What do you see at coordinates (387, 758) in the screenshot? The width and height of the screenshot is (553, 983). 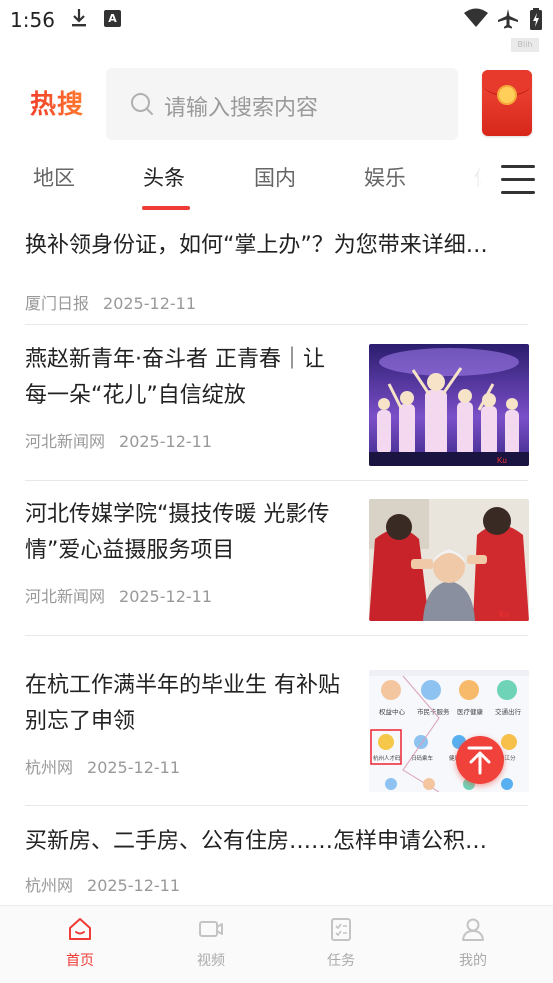 I see `thumb-label: 杭州人才码` at bounding box center [387, 758].